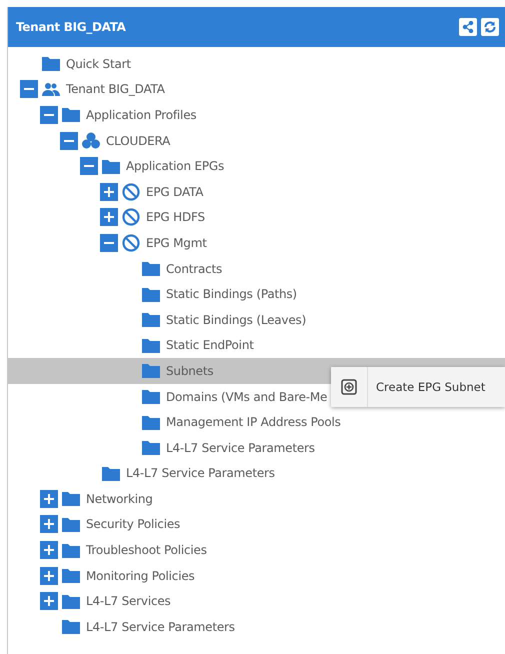  What do you see at coordinates (140, 575) in the screenshot?
I see `tree-item: Monitoring Policies` at bounding box center [140, 575].